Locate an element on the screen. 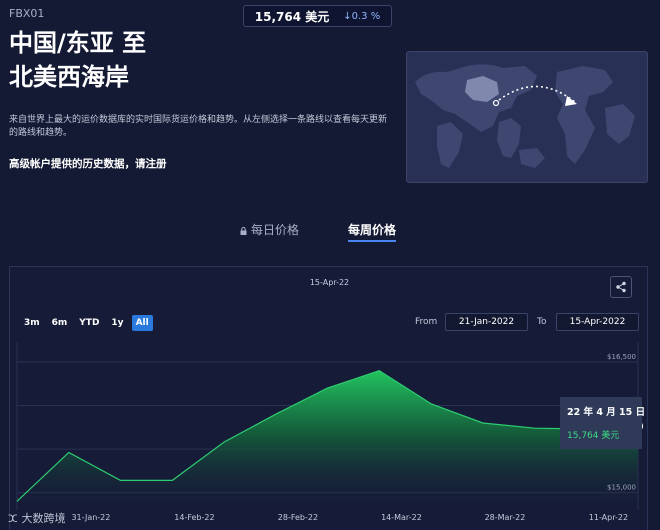 The height and width of the screenshot is (530, 660). x-tick-label: 28-Mar-22 is located at coordinates (505, 517).